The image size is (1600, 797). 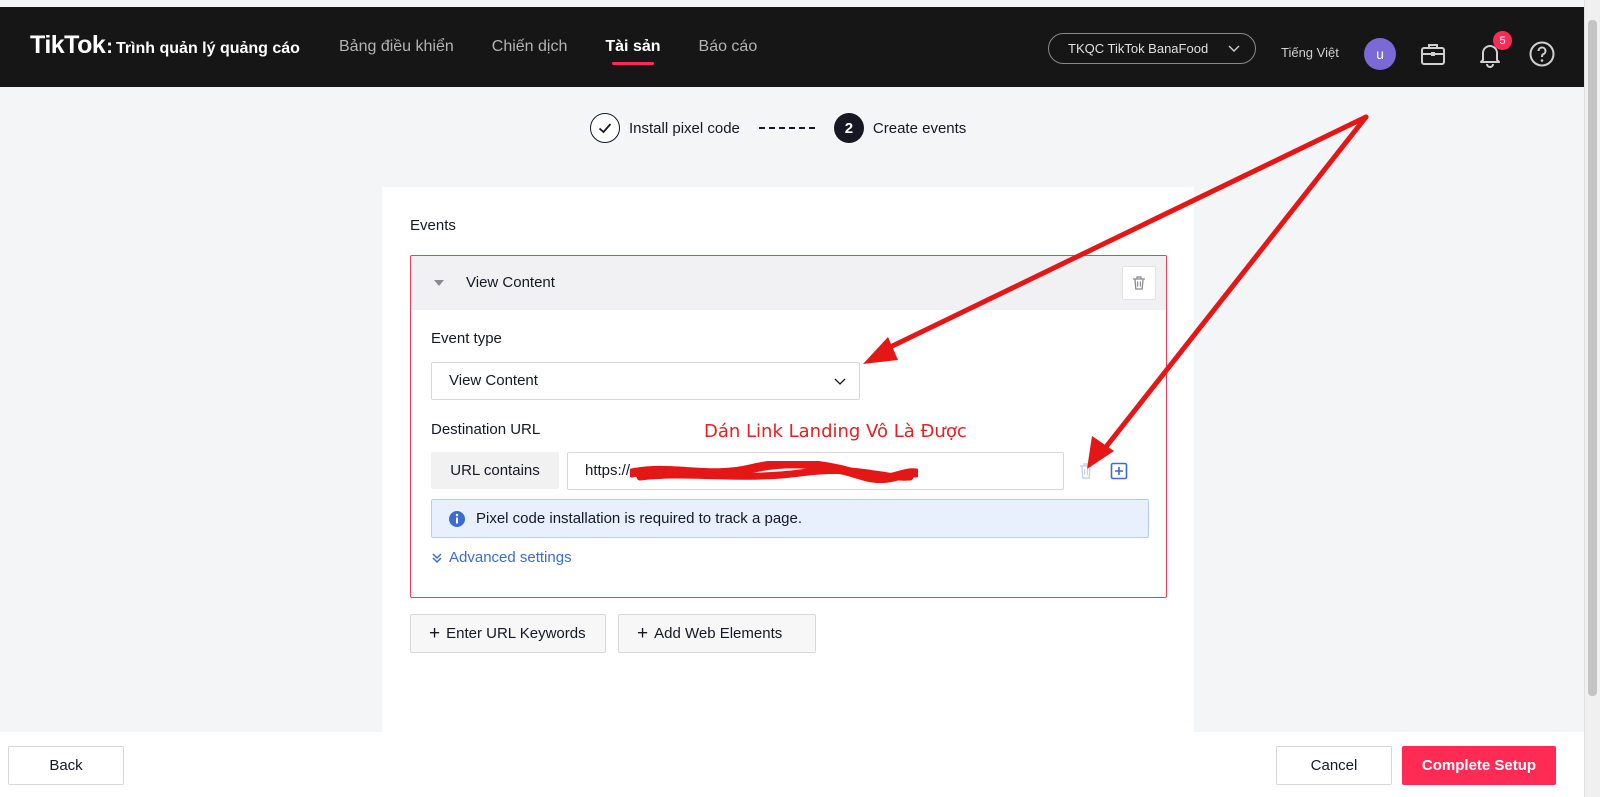 What do you see at coordinates (1479, 765) in the screenshot?
I see `complete-setup-button: Complete Setup` at bounding box center [1479, 765].